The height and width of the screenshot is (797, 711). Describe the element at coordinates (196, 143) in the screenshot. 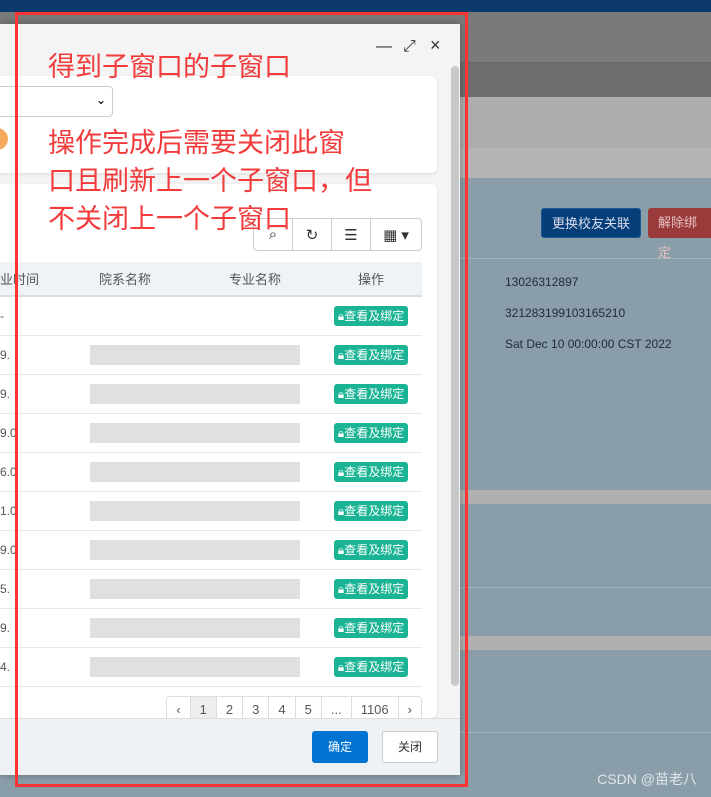

I see `annotation-text: 操作完成后需要关闭此窗` at that location.